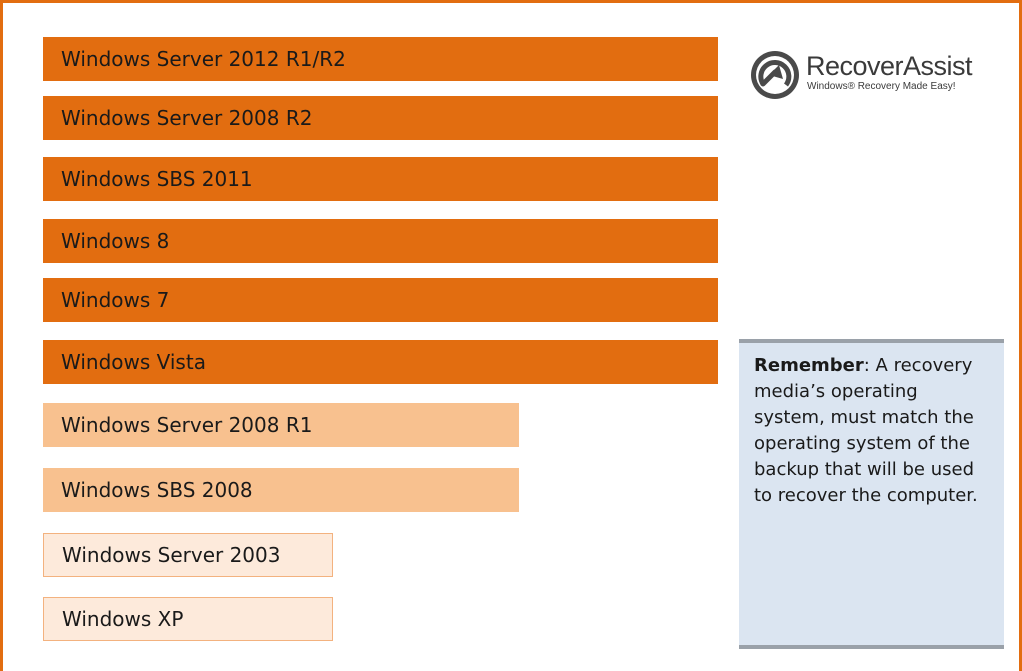  What do you see at coordinates (187, 118) in the screenshot?
I see `os-bar-label: Windows Server 2008 R2` at bounding box center [187, 118].